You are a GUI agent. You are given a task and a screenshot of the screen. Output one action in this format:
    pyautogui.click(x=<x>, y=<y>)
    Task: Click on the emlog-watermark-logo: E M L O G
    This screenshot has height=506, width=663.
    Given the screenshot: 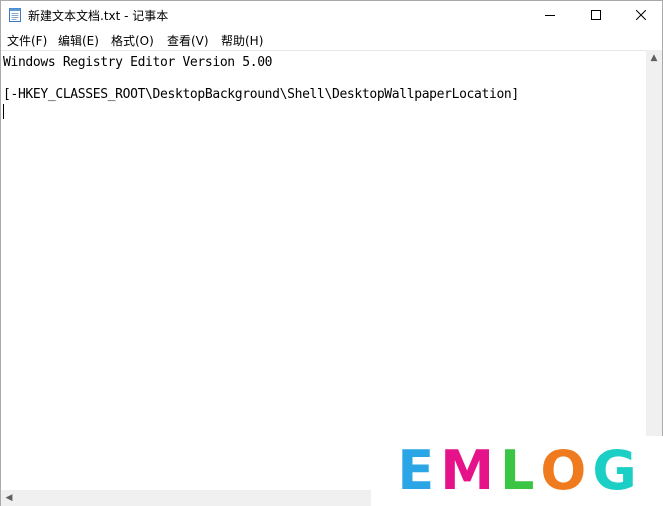 What is the action you would take?
    pyautogui.click(x=517, y=471)
    